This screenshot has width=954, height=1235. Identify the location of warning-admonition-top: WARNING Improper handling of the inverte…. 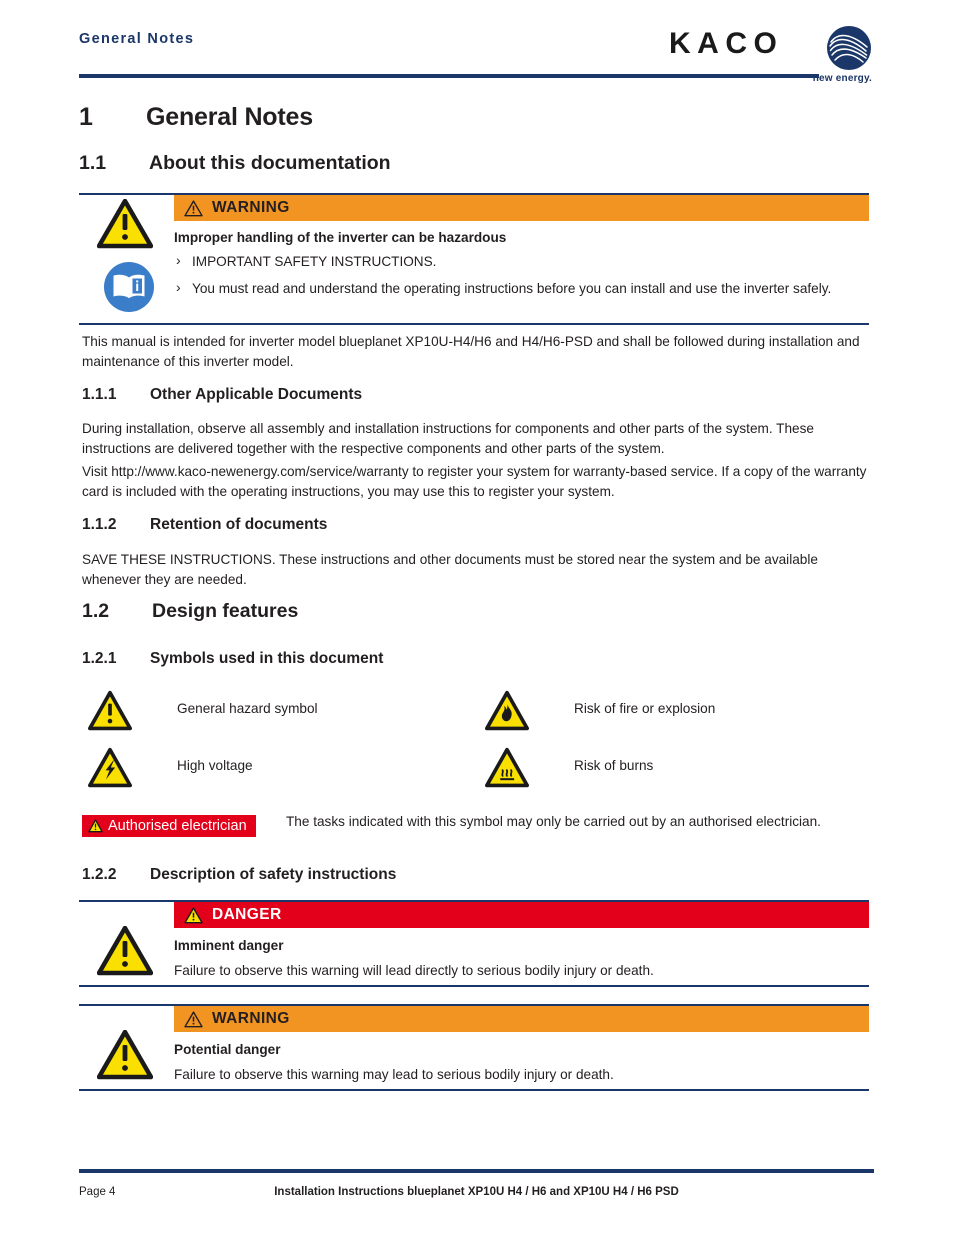
(474, 259).